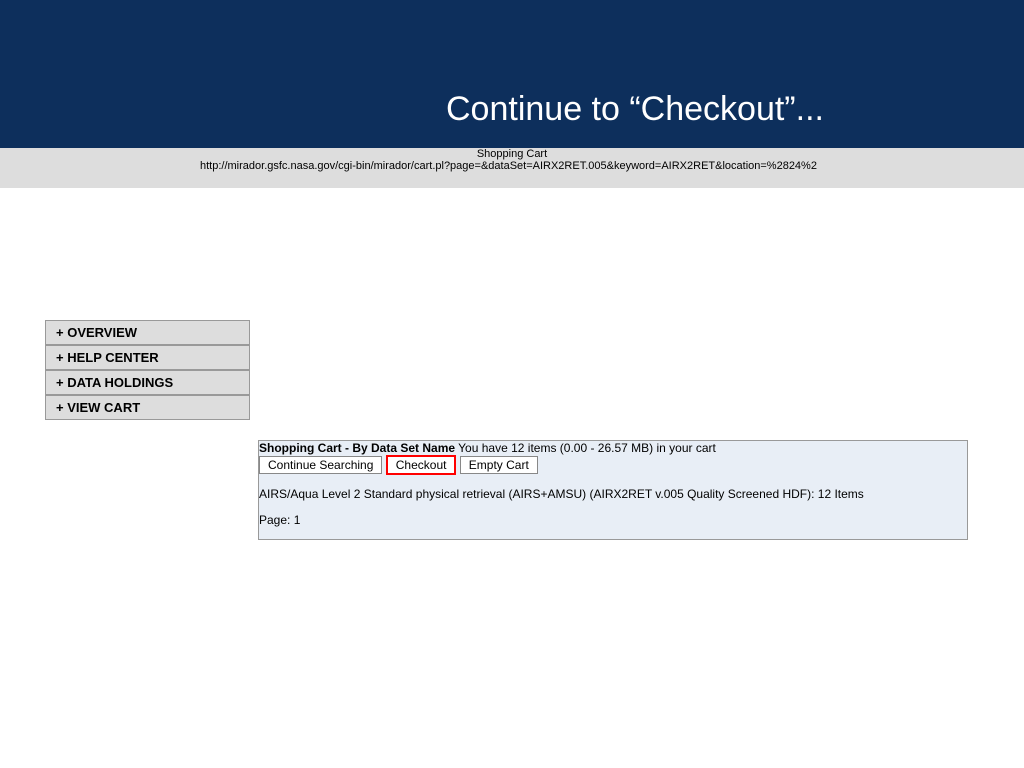  I want to click on cart-title: Shopping Cart - By Data Set Name, so click(357, 448).